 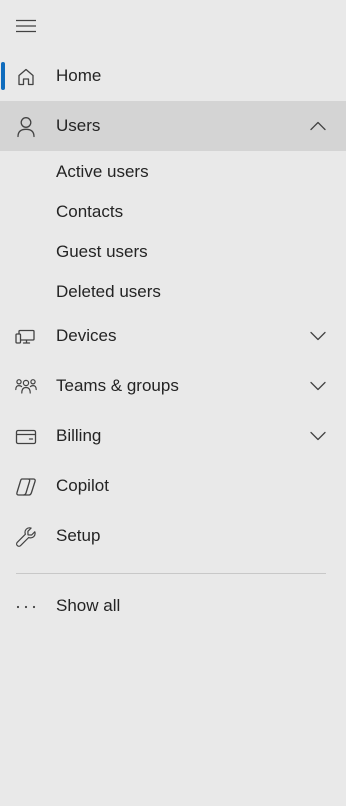 I want to click on nav-item-label: Devices, so click(x=86, y=335).